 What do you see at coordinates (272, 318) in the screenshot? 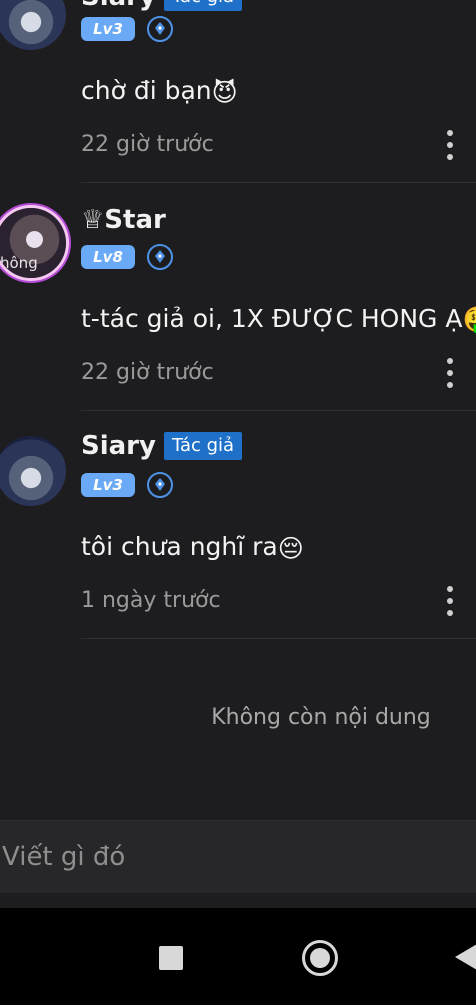
I see `comment-body: t-tác giả oi, 1X ĐƯỢC HONG Ạ` at bounding box center [272, 318].